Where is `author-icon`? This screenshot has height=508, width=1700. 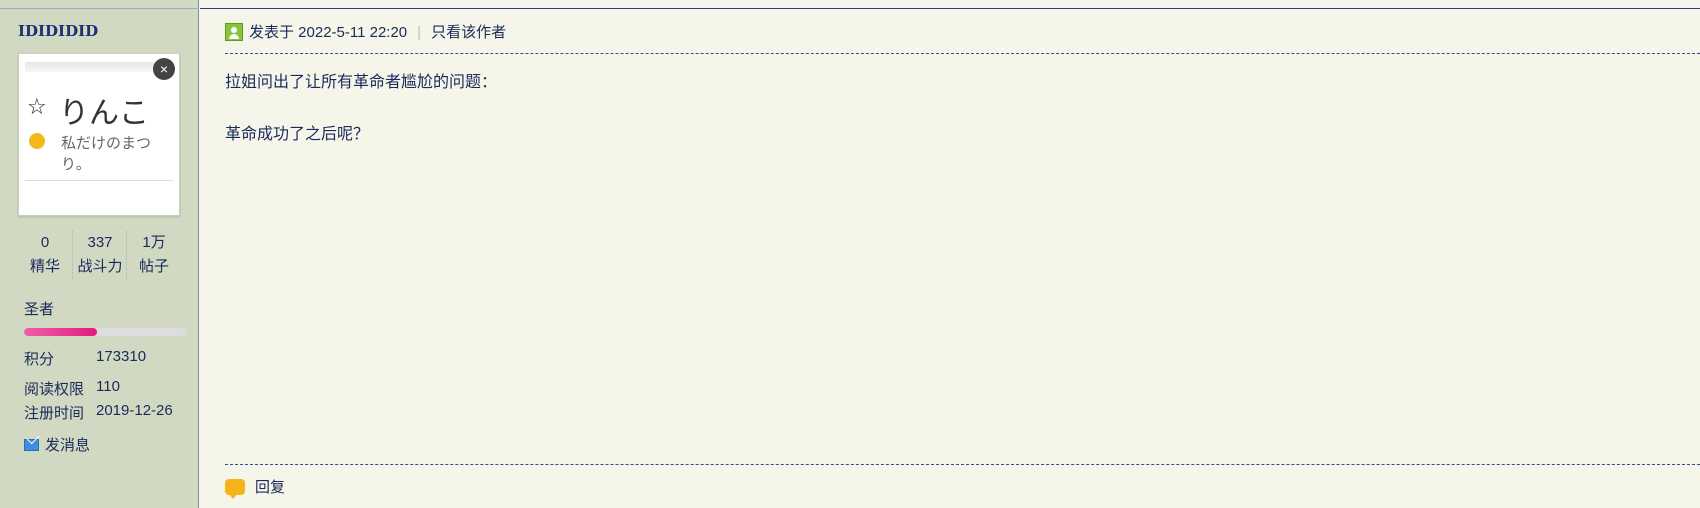 author-icon is located at coordinates (234, 32).